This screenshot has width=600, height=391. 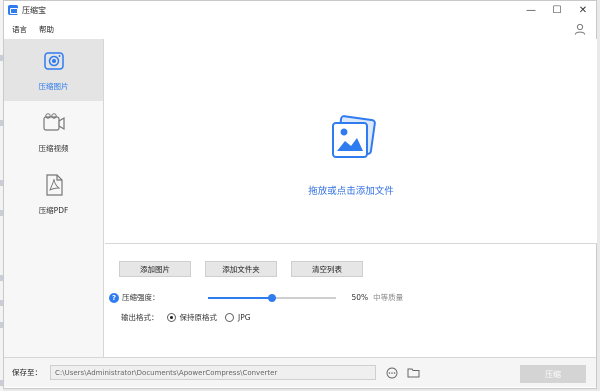 What do you see at coordinates (360, 297) in the screenshot?
I see `compression-value: 50%` at bounding box center [360, 297].